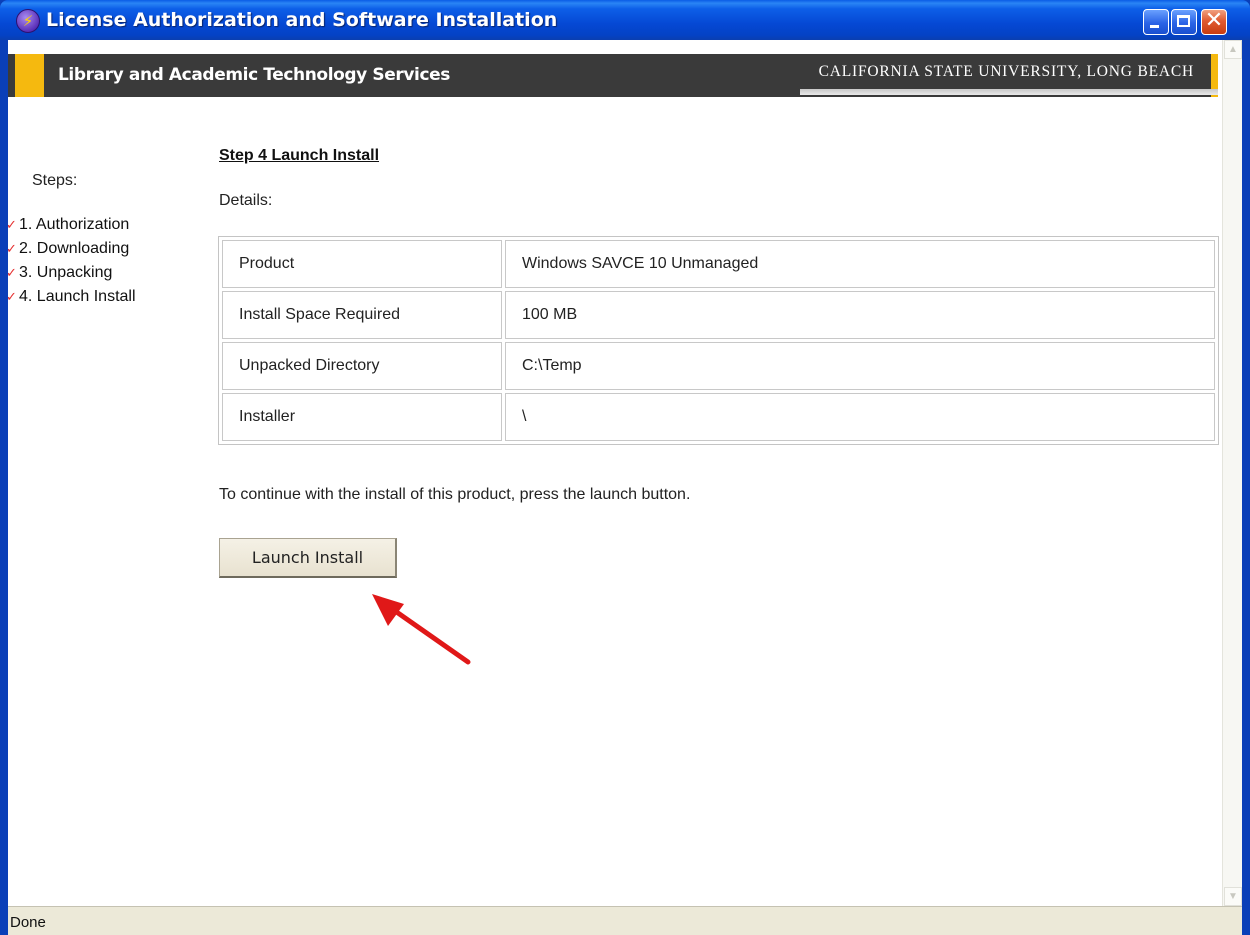 The height and width of the screenshot is (935, 1250). What do you see at coordinates (860, 264) in the screenshot?
I see `detail-value: Windows SAVCE 10 Unmanaged` at bounding box center [860, 264].